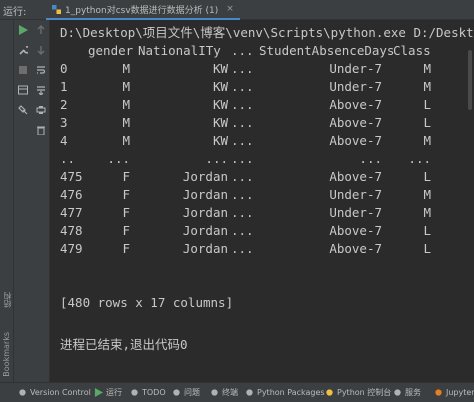 This screenshot has width=474, height=402. I want to click on edit-config-button, so click(23, 50).